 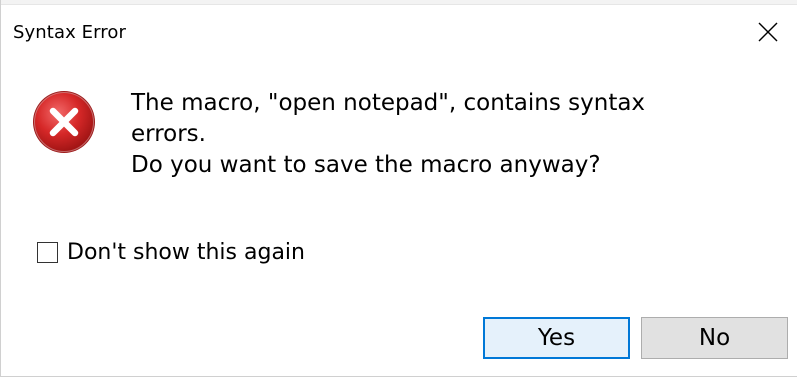 I want to click on message-line-3: Do you want to save the macro anyway?, so click(x=366, y=165).